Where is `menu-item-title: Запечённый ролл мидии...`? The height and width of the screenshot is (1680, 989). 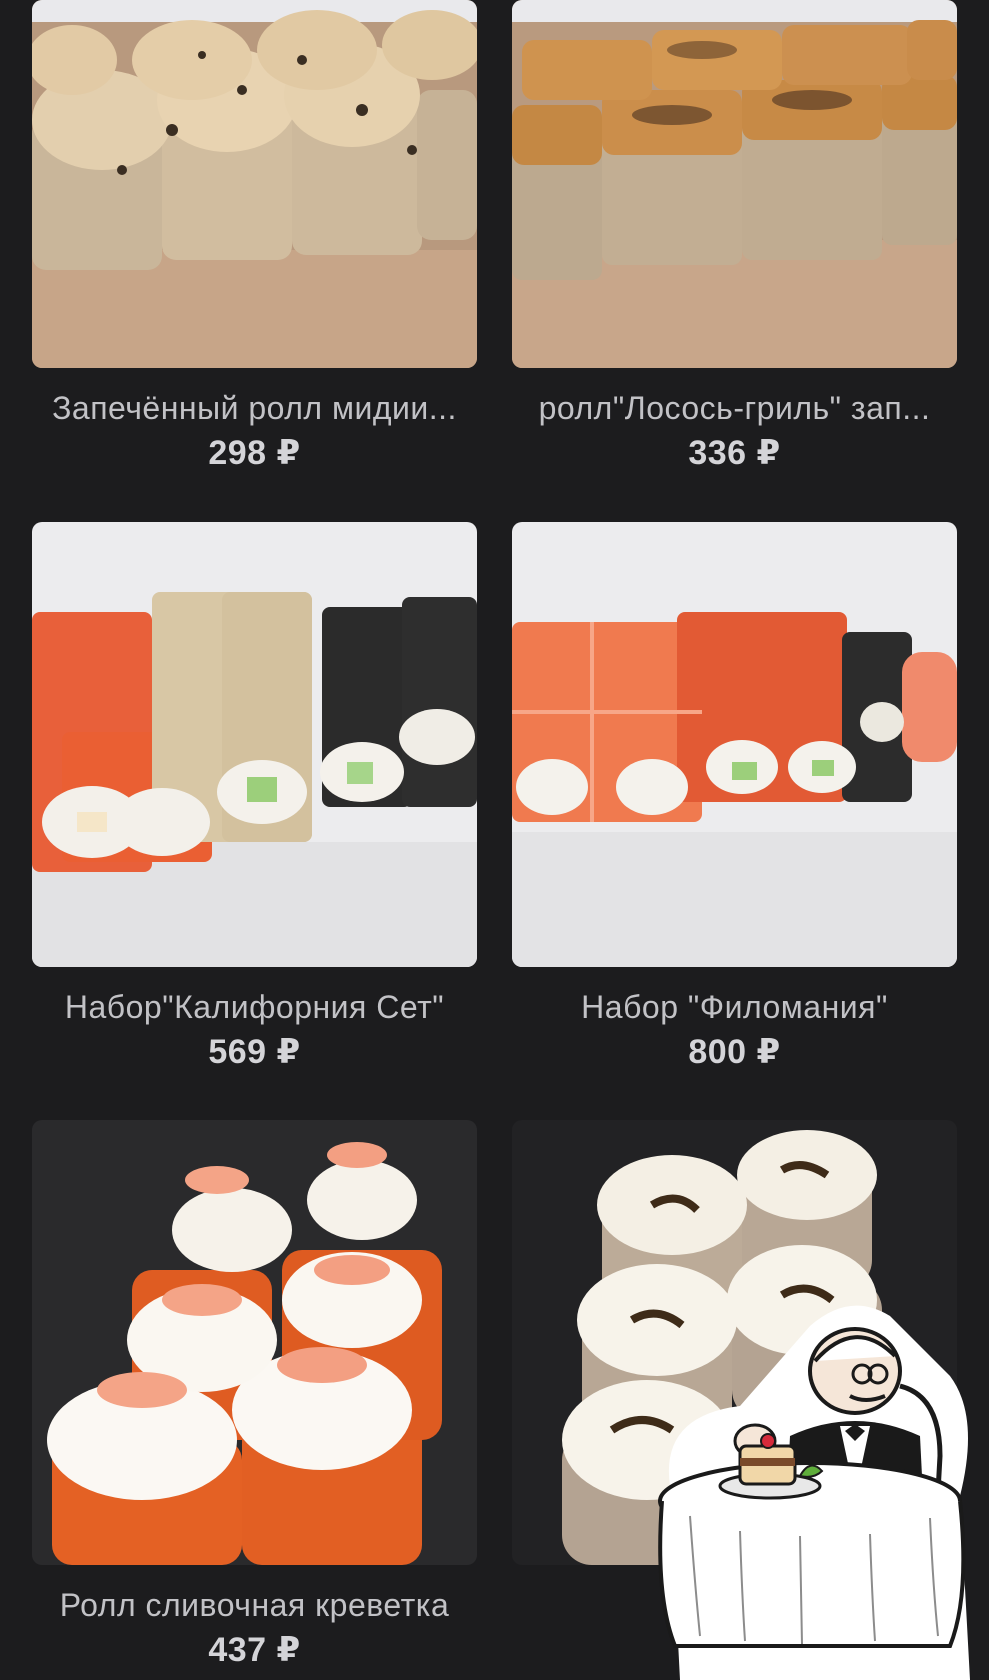
menu-item-title: Запечённый ролл мидии... is located at coordinates (254, 408).